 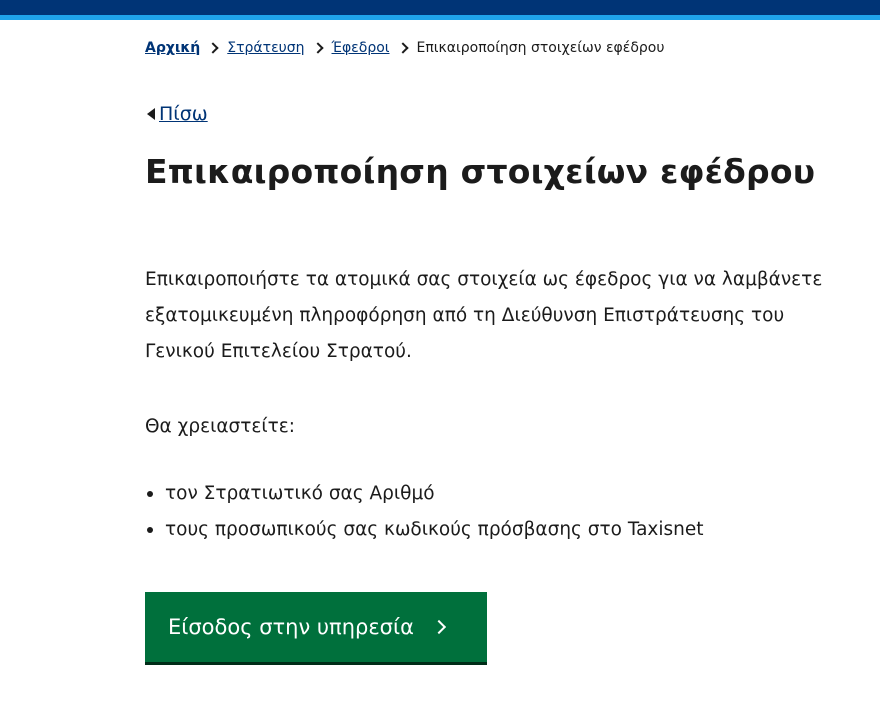 I want to click on header-bar, so click(x=440, y=7).